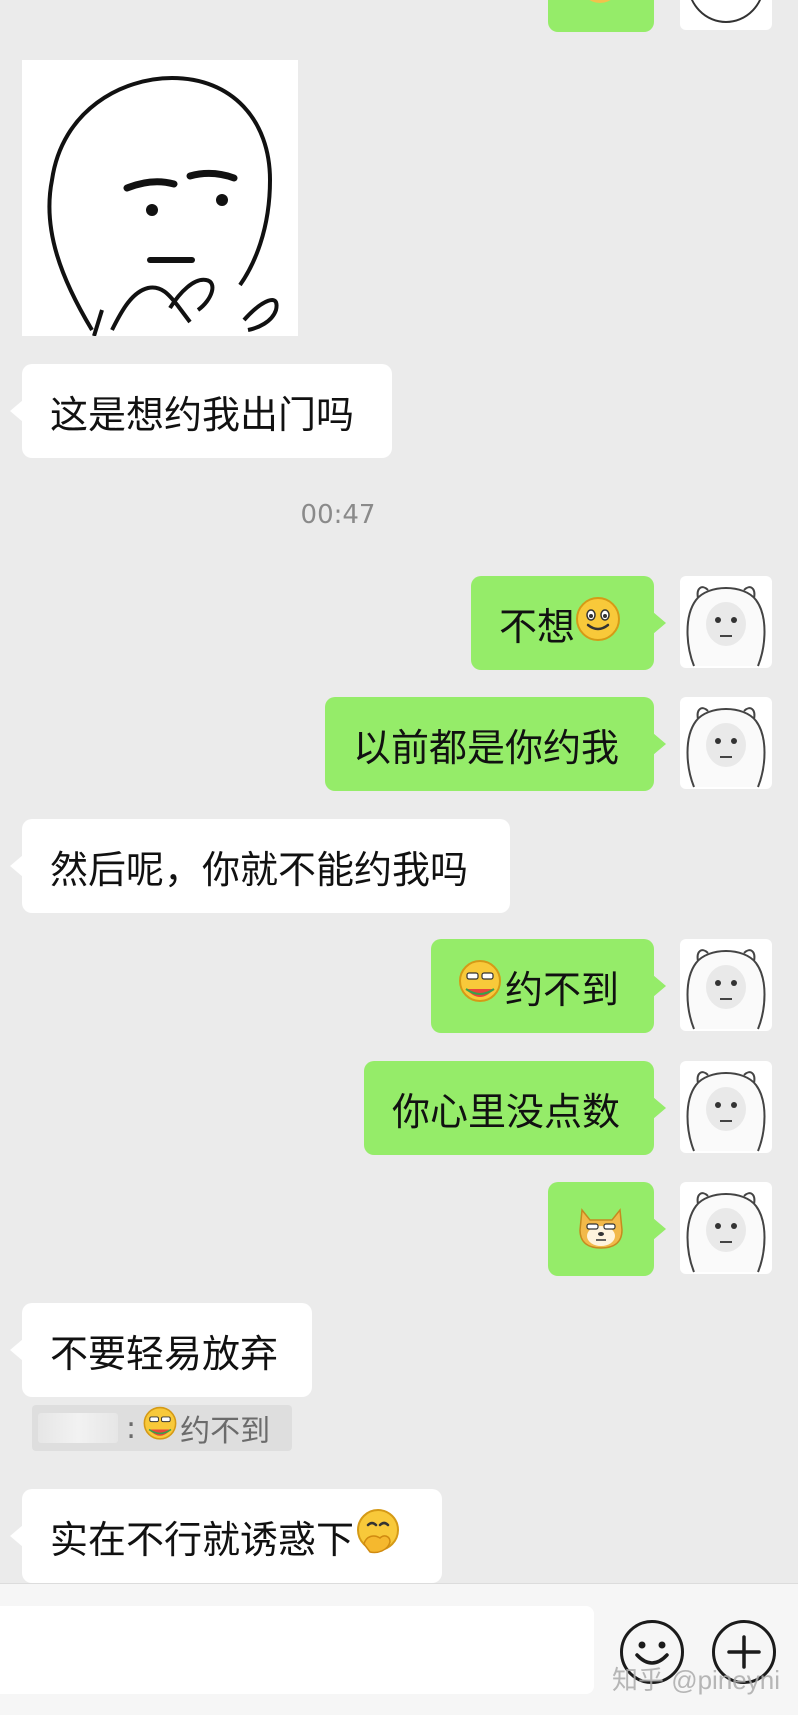 The width and height of the screenshot is (798, 1715). I want to click on message-text: 不想, so click(537, 626).